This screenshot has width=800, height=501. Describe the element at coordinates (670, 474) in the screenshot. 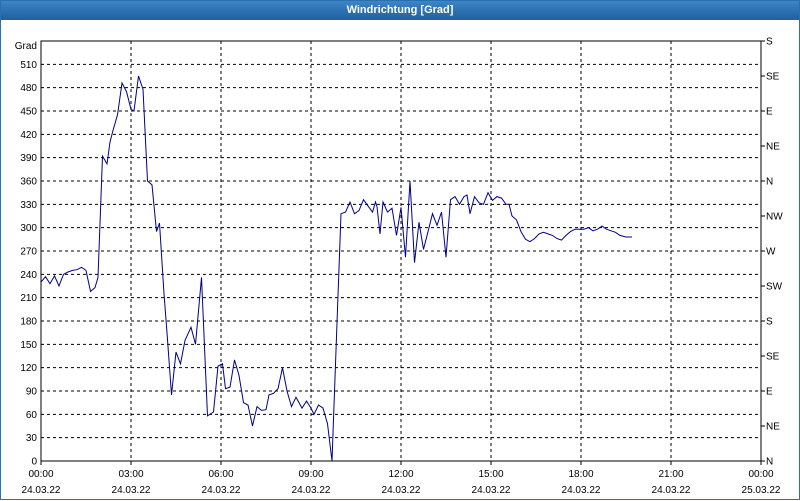

I see `x-tick-time: 21:00` at that location.